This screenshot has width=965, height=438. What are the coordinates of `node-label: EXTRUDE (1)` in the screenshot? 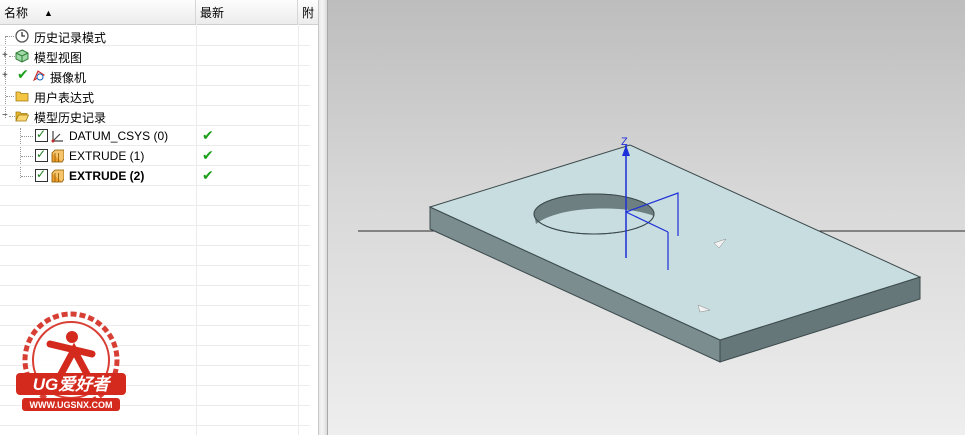 It's located at (107, 156).